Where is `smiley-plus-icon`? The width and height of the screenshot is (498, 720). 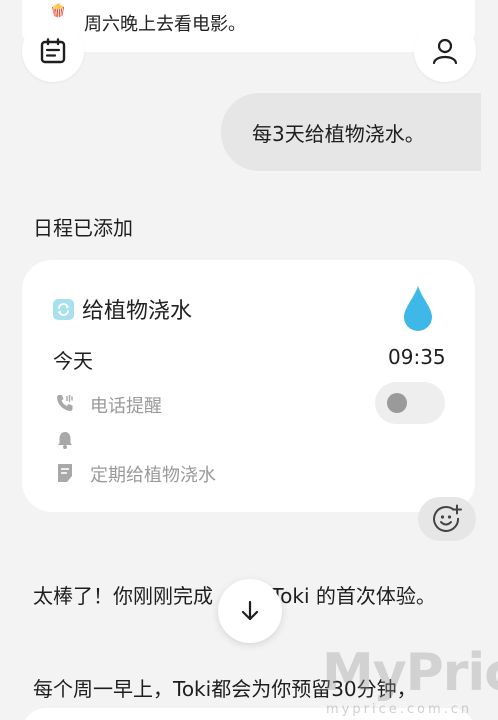 smiley-plus-icon is located at coordinates (447, 518).